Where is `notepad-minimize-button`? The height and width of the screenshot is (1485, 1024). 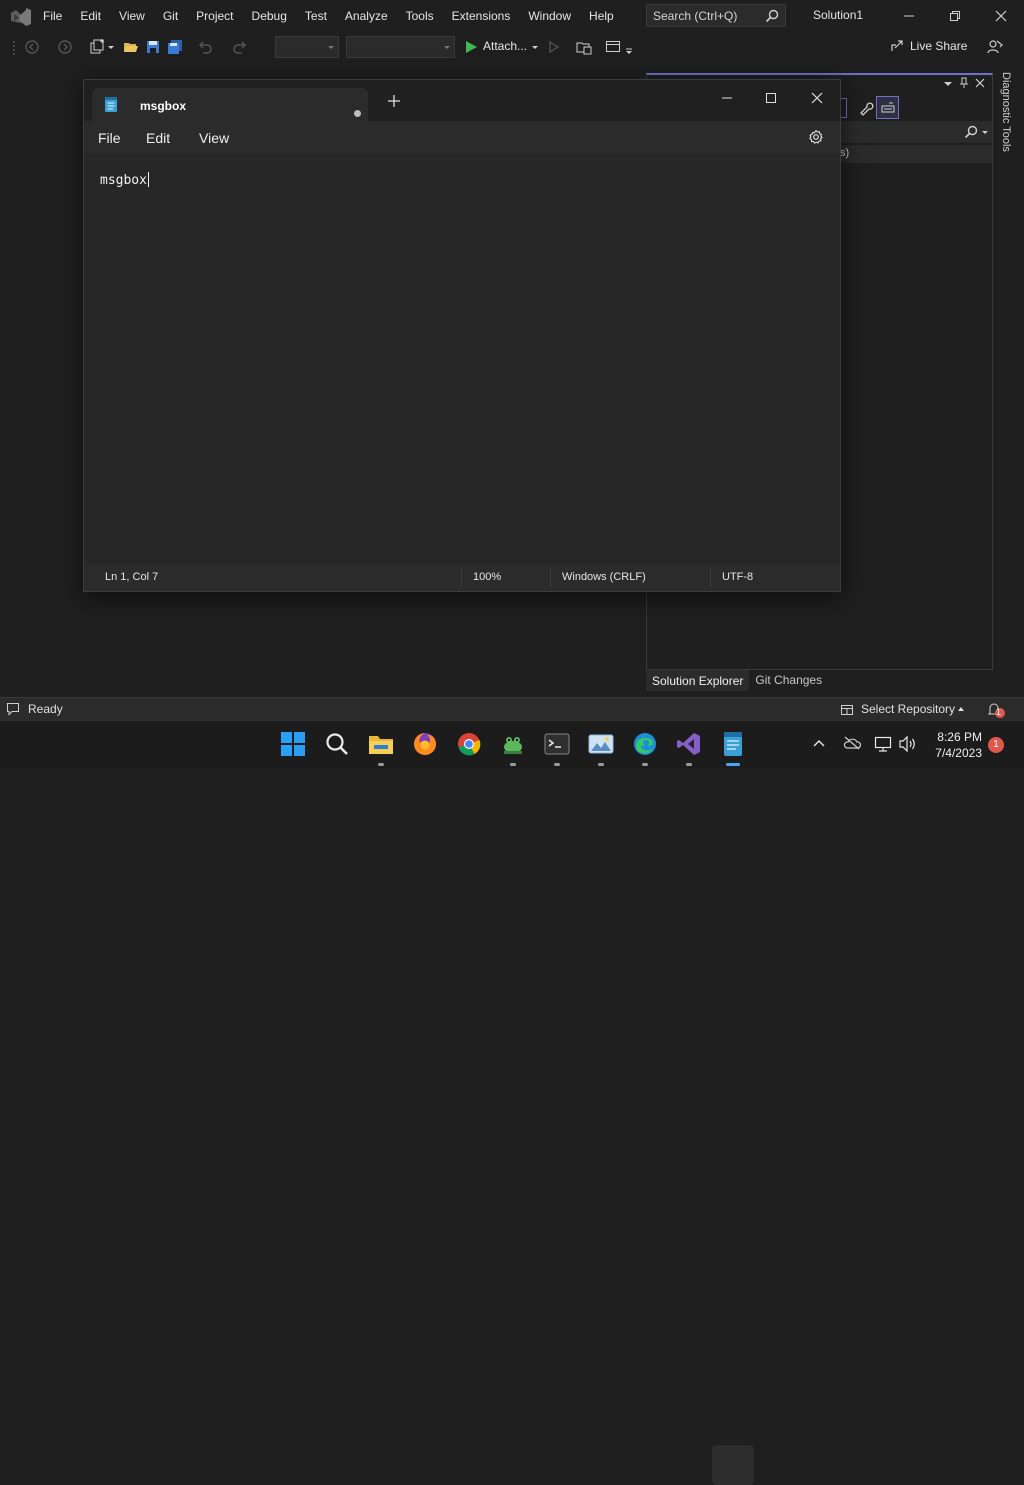 notepad-minimize-button is located at coordinates (727, 98).